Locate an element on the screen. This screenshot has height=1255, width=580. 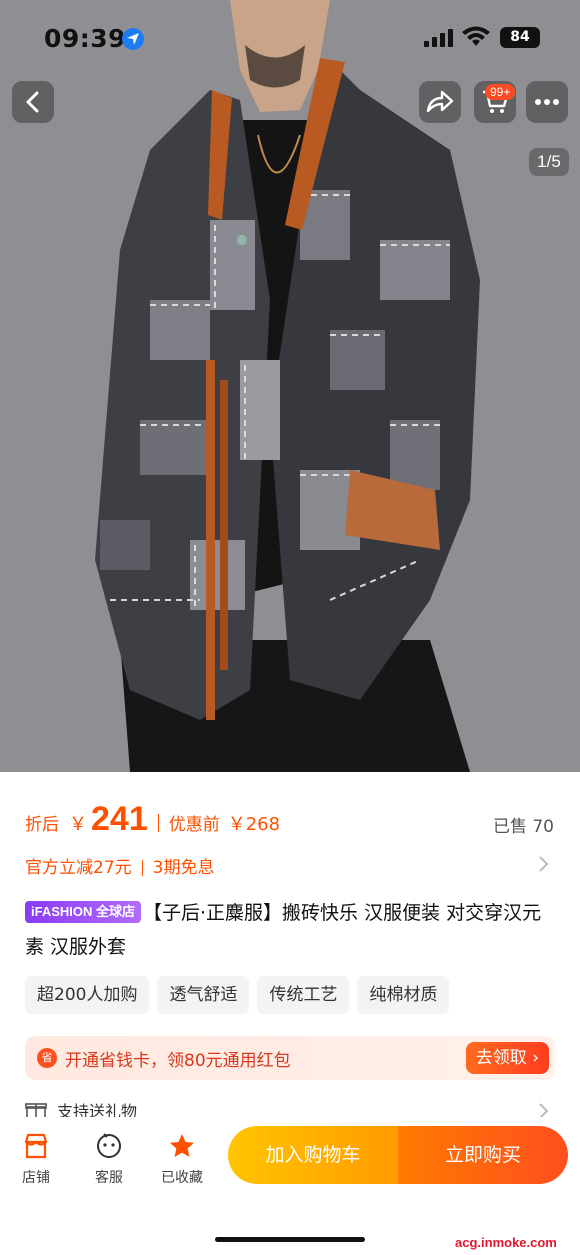
purchase-buttons: 加入购物车 立即购买 is located at coordinates (398, 1155).